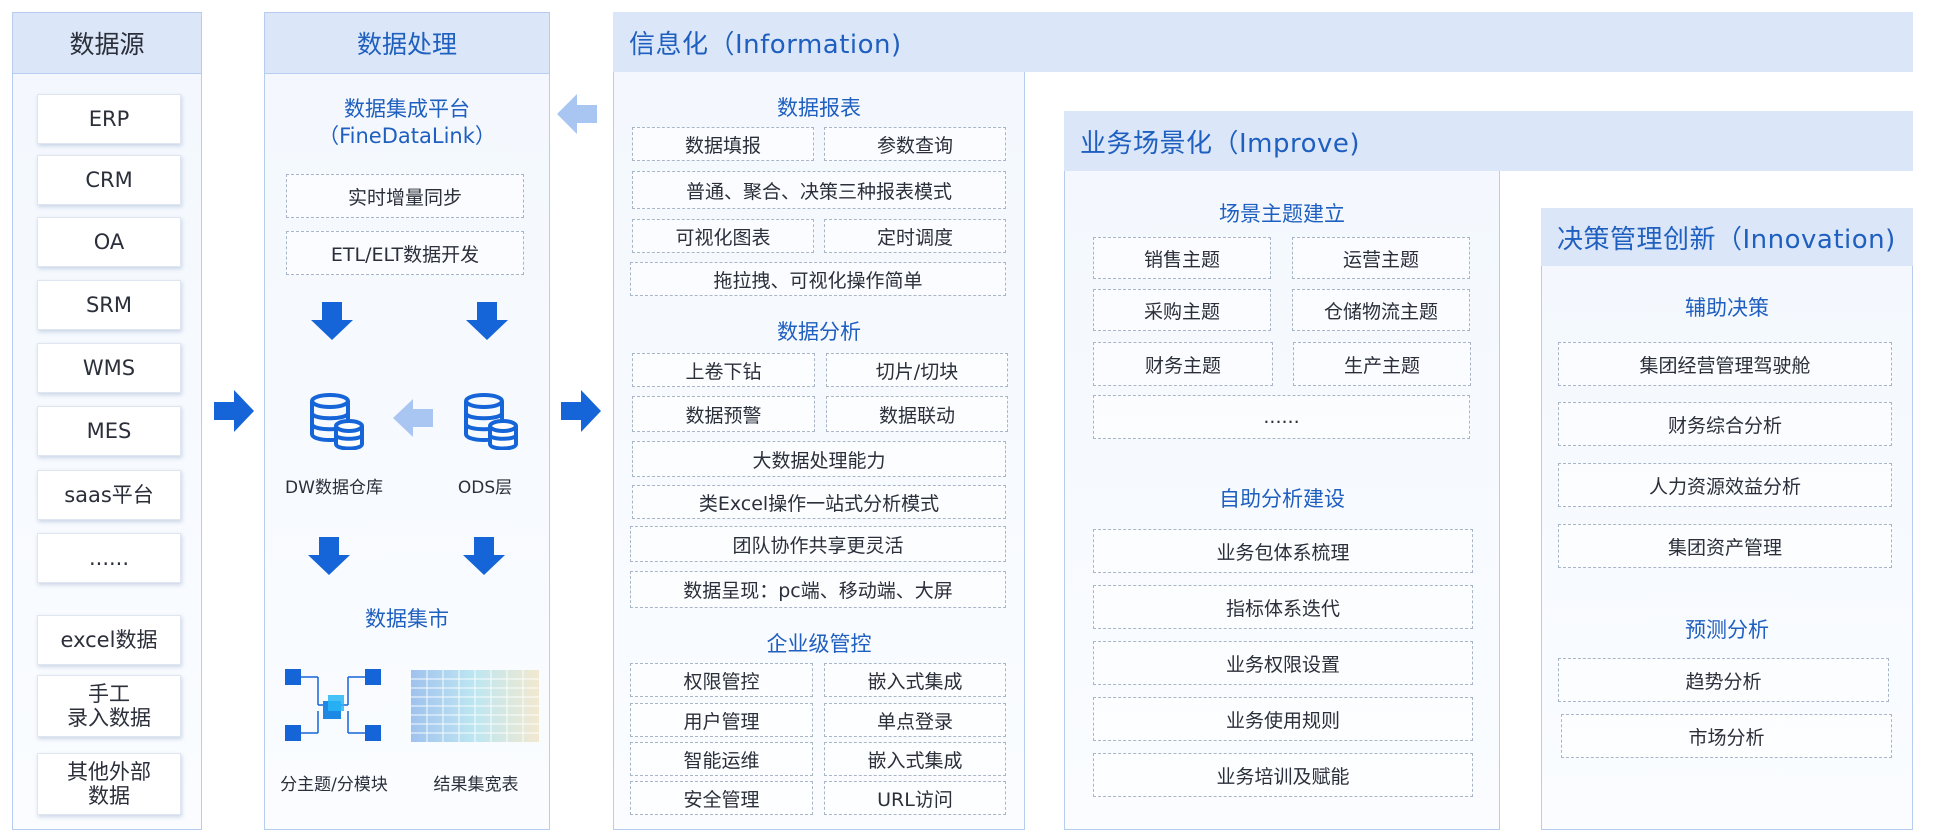  I want to click on decision-item: 集团经营管理驾驶舱, so click(1725, 364).